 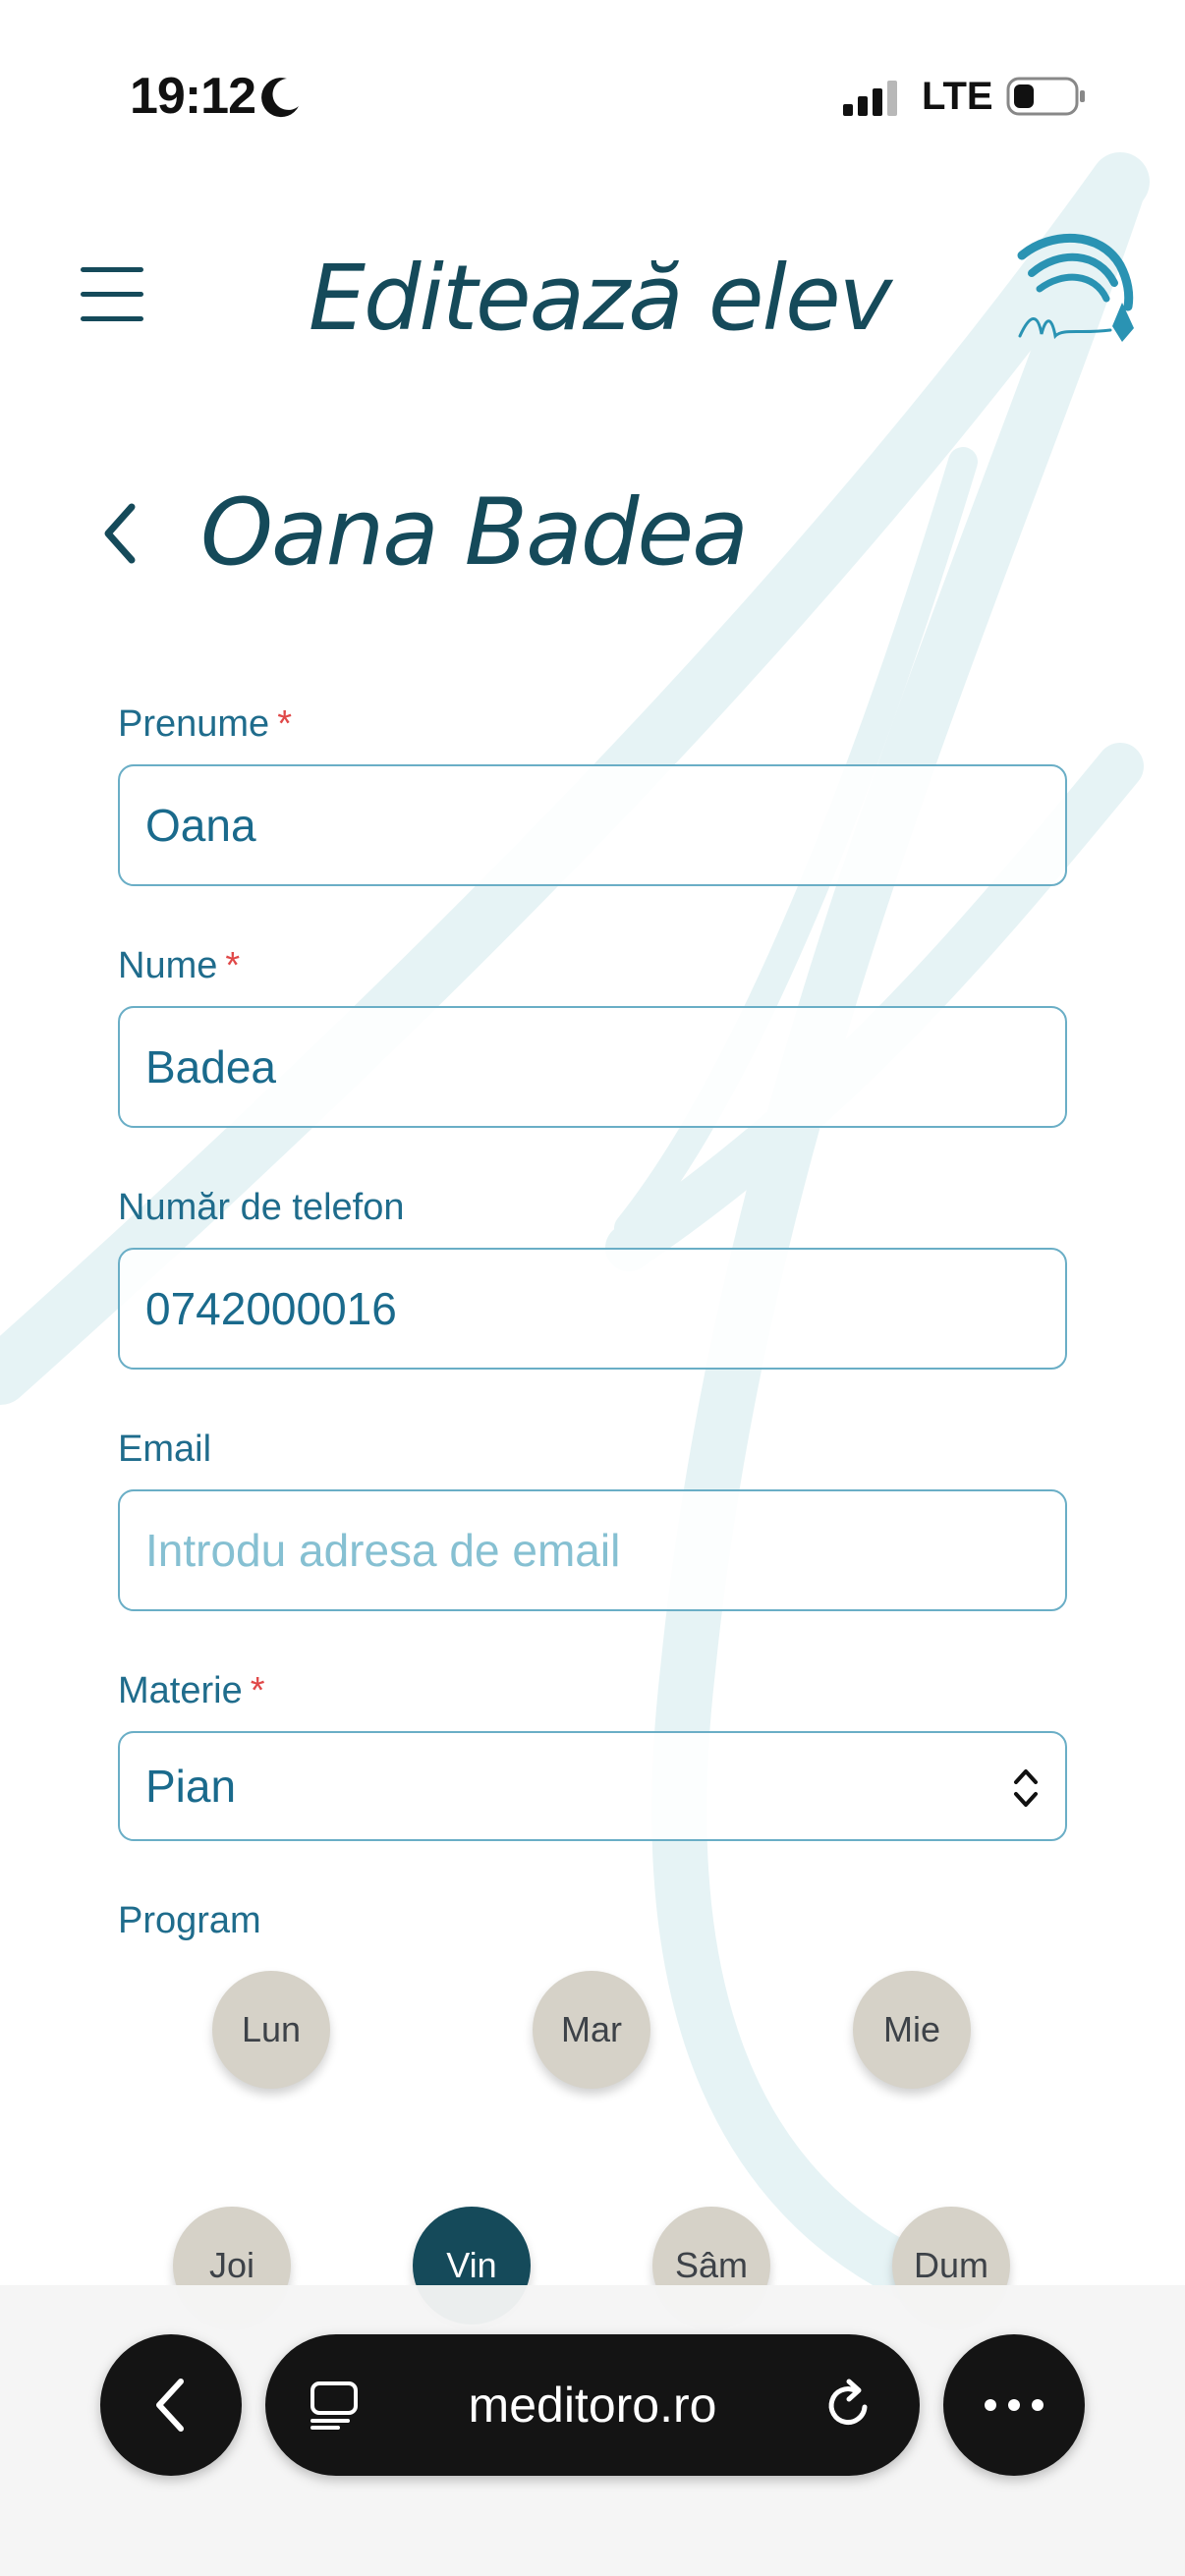 I want to click on first-name-label: Prenume *, so click(x=205, y=724).